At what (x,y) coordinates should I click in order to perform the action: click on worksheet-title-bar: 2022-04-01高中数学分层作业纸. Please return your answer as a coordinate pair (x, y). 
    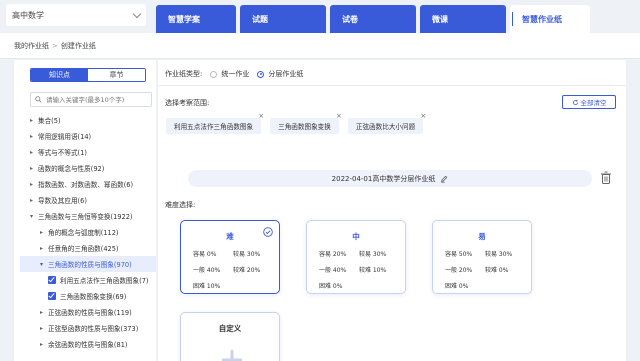
    Looking at the image, I should click on (390, 178).